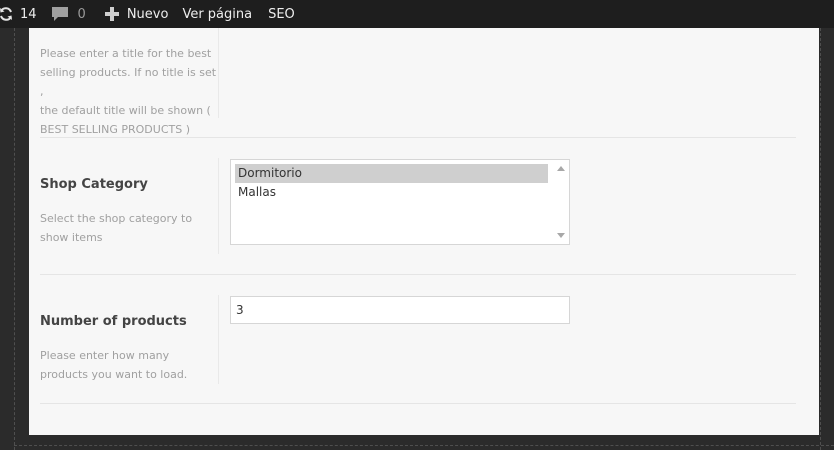 This screenshot has width=834, height=450. Describe the element at coordinates (116, 228) in the screenshot. I see `shop-category-description: Select the shop category to show items` at that location.